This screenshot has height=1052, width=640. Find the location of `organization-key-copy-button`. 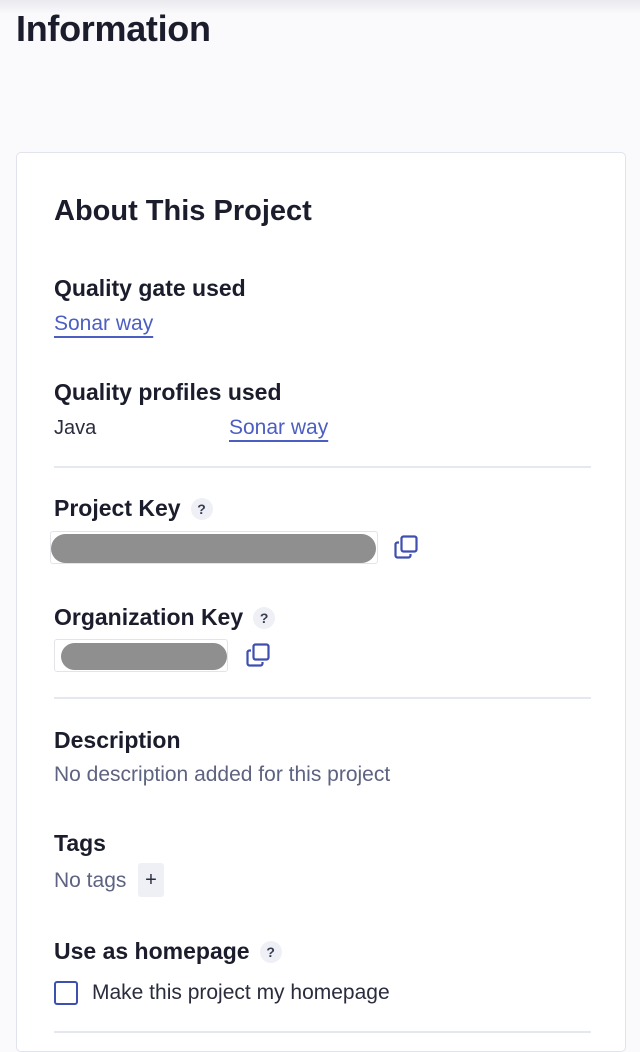

organization-key-copy-button is located at coordinates (258, 655).